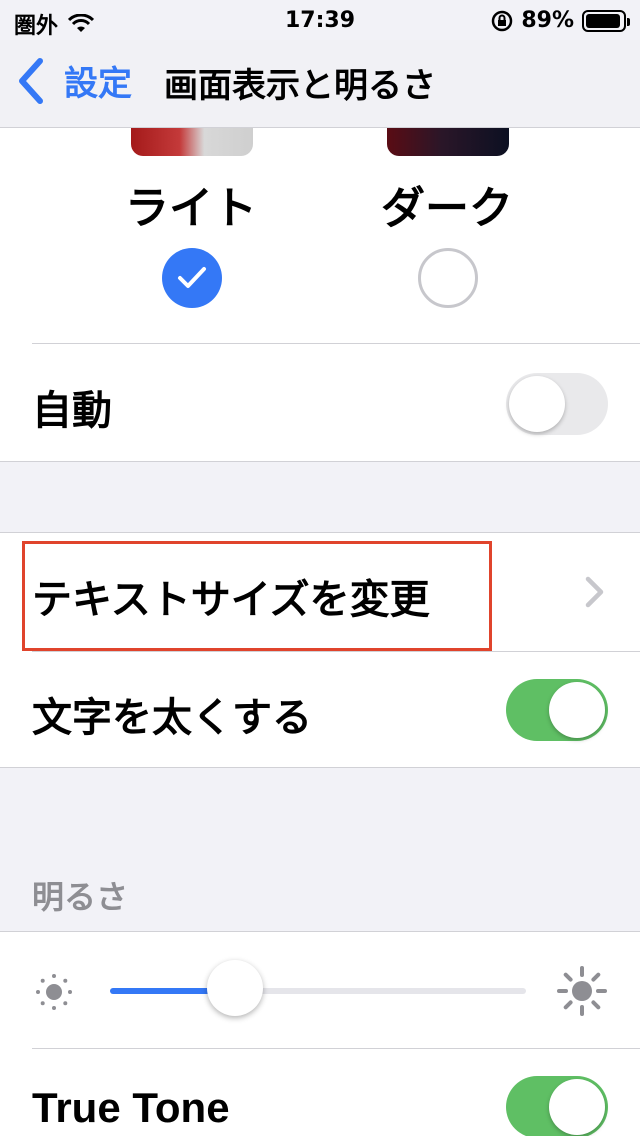  Describe the element at coordinates (54, 992) in the screenshot. I see `sun-small-icon` at that location.